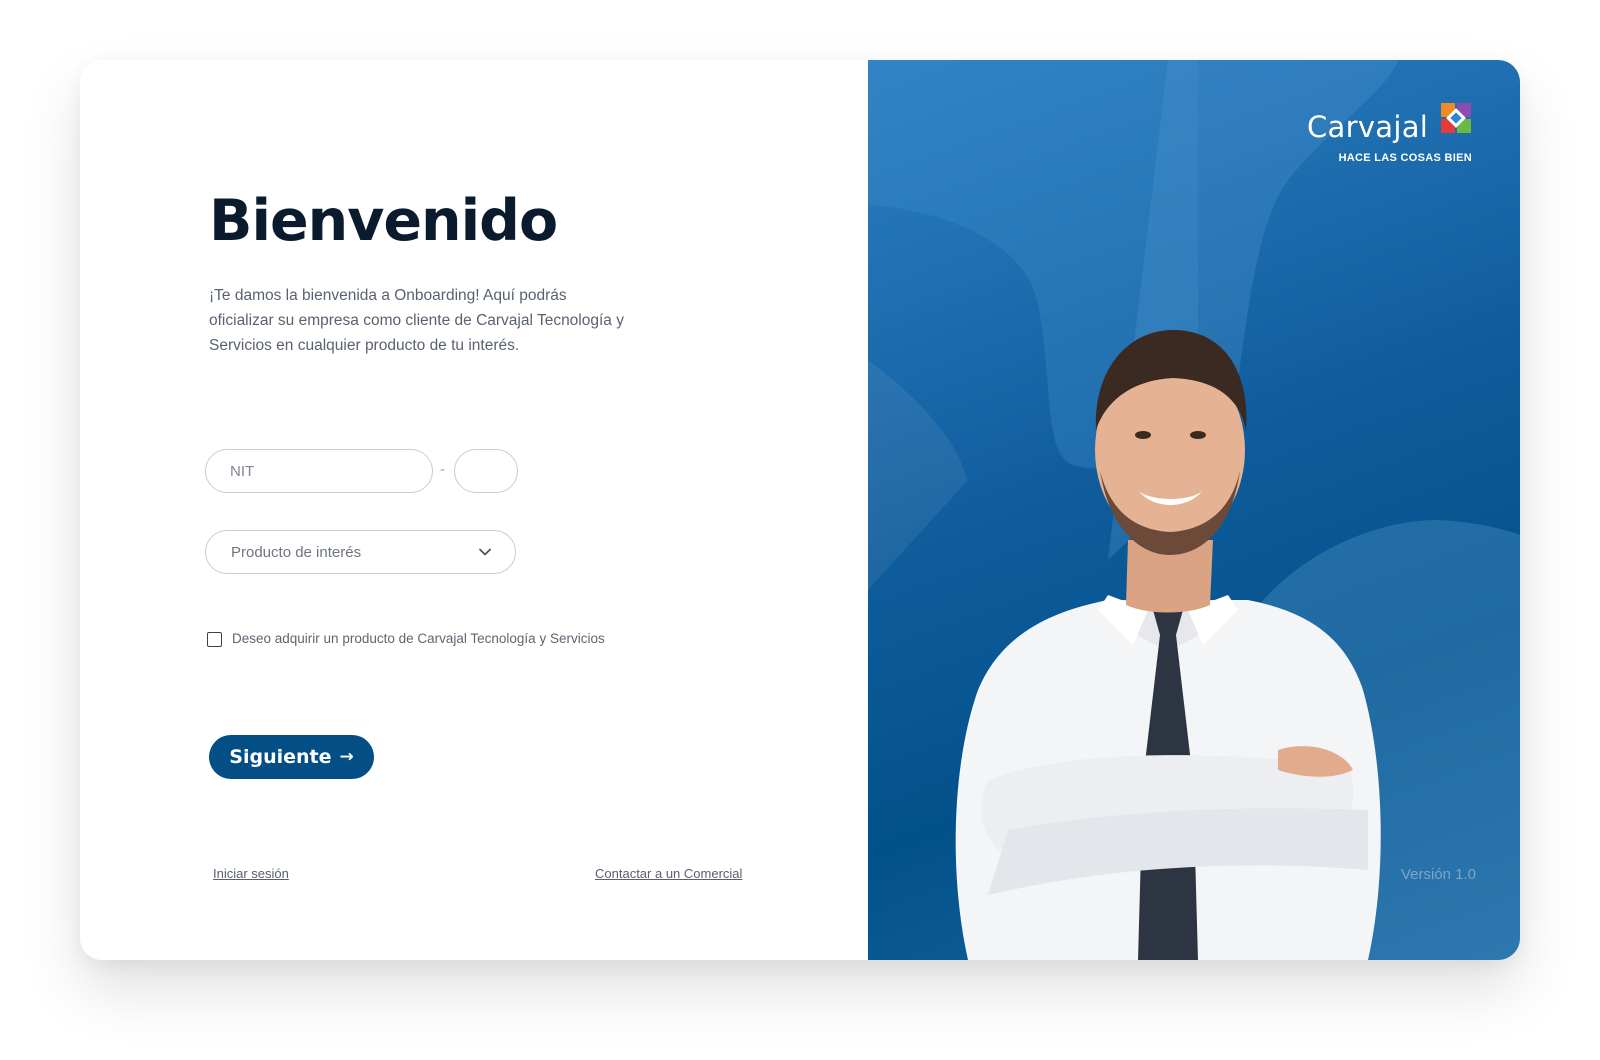 The width and height of the screenshot is (1600, 1060). I want to click on brand-name: Carvajal, so click(1368, 127).